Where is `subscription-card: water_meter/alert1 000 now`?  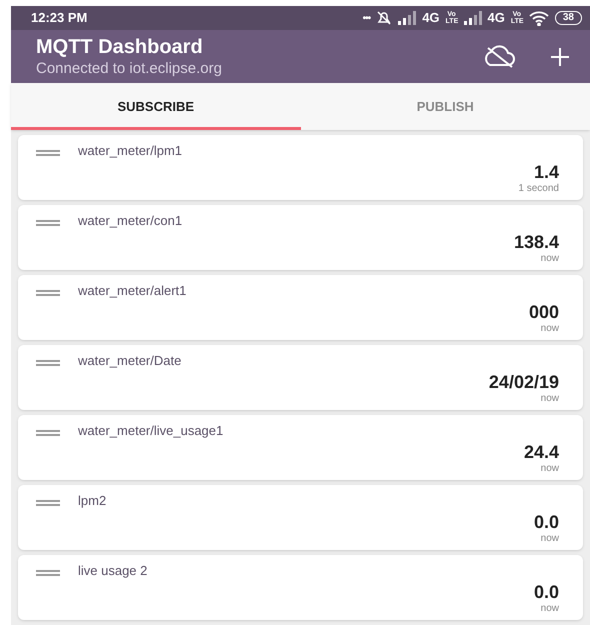
subscription-card: water_meter/alert1 000 now is located at coordinates (300, 307).